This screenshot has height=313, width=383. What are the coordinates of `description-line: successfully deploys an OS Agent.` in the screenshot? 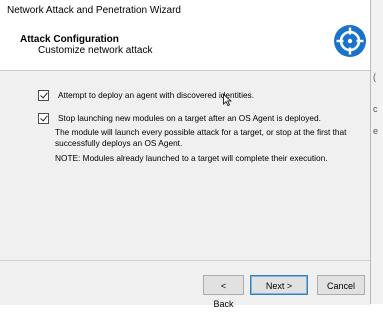 It's located at (119, 143).